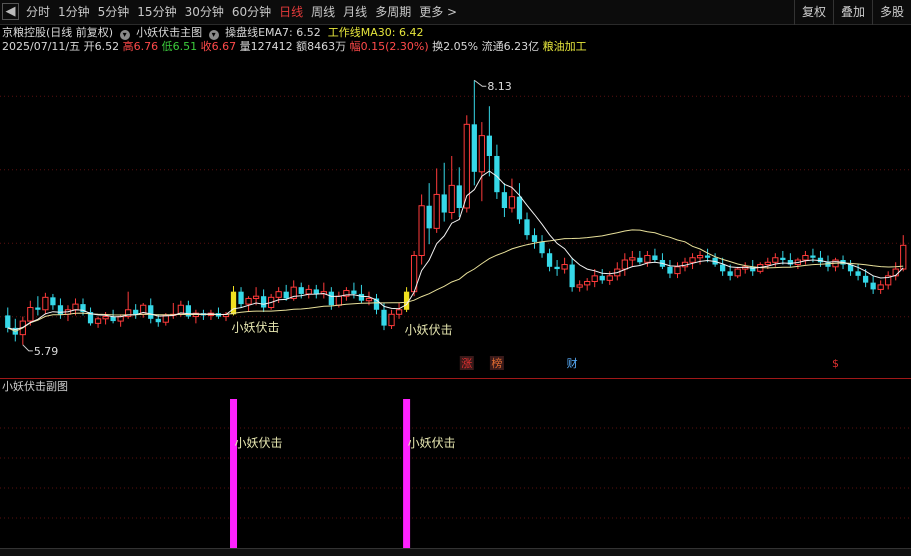 This screenshot has width=911, height=556. I want to click on signal-label-sub-1: 小妖伏击, so click(432, 443).